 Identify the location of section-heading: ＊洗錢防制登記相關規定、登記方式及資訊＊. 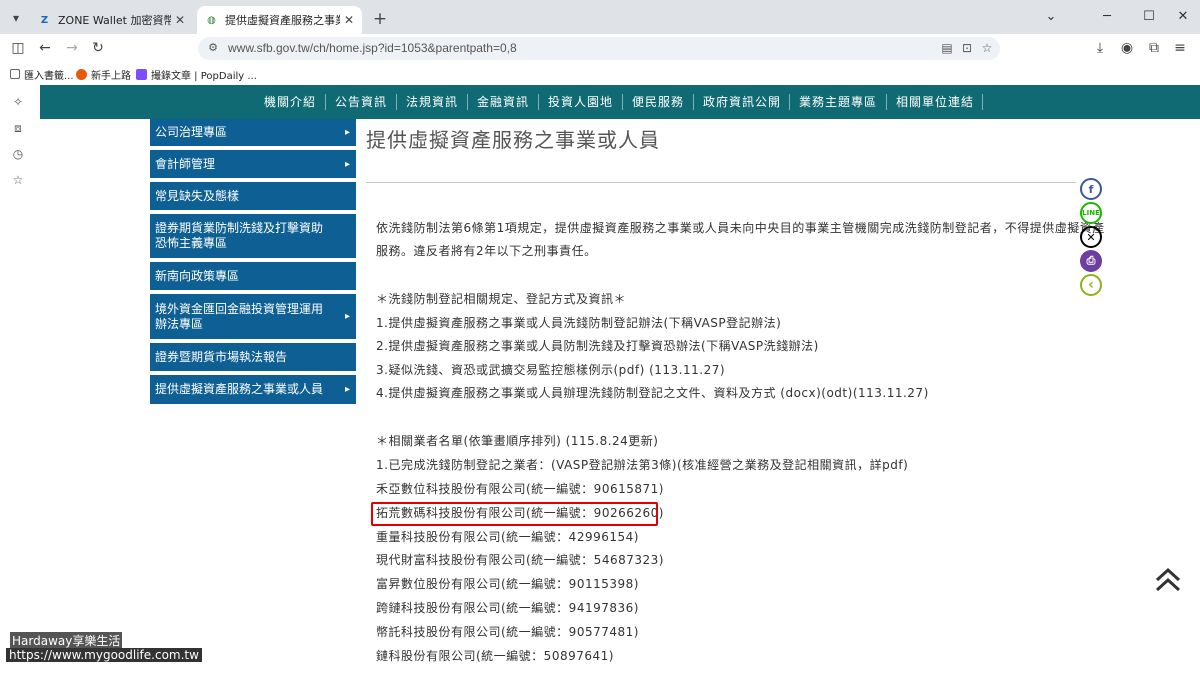
(501, 299).